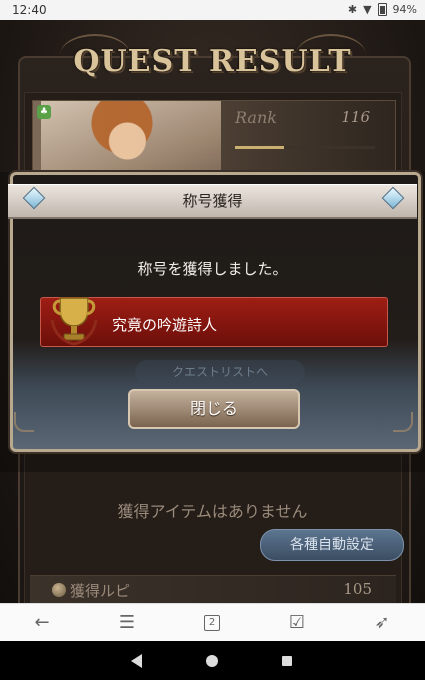 The width and height of the screenshot is (425, 680). I want to click on rocket-icon: ➶, so click(382, 623).